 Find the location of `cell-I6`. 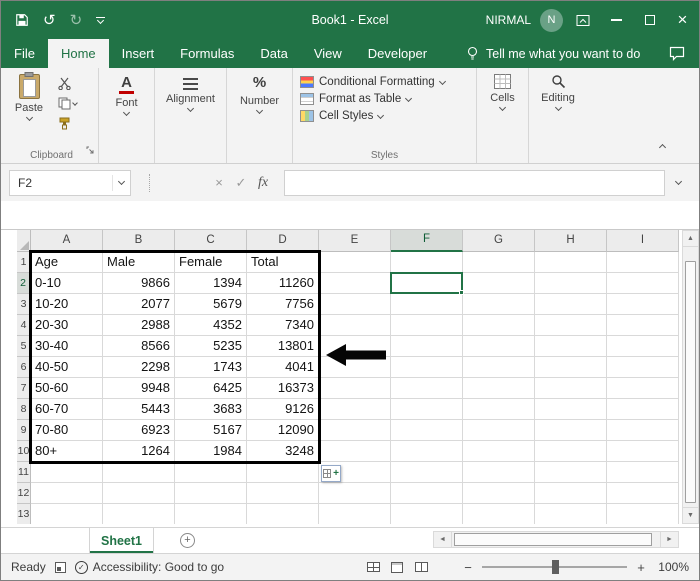

cell-I6 is located at coordinates (643, 367).